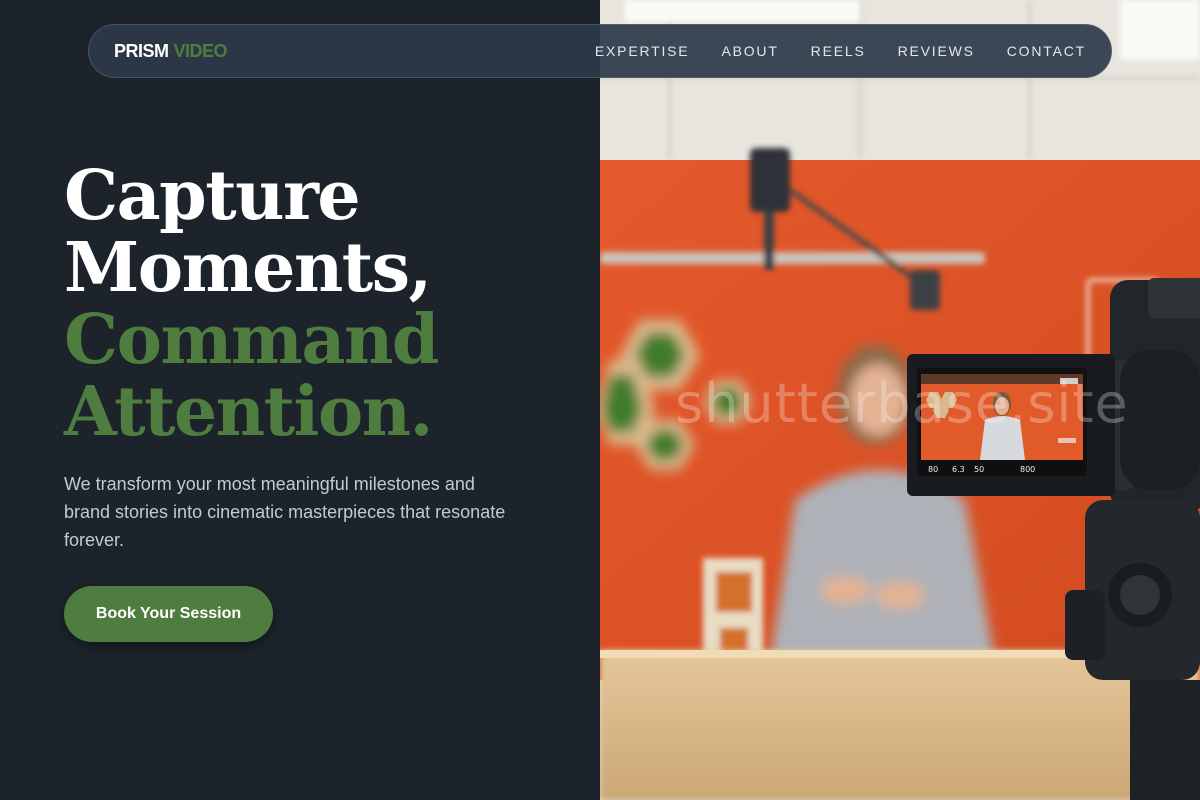  I want to click on svg-text: 6.3, so click(958, 469).